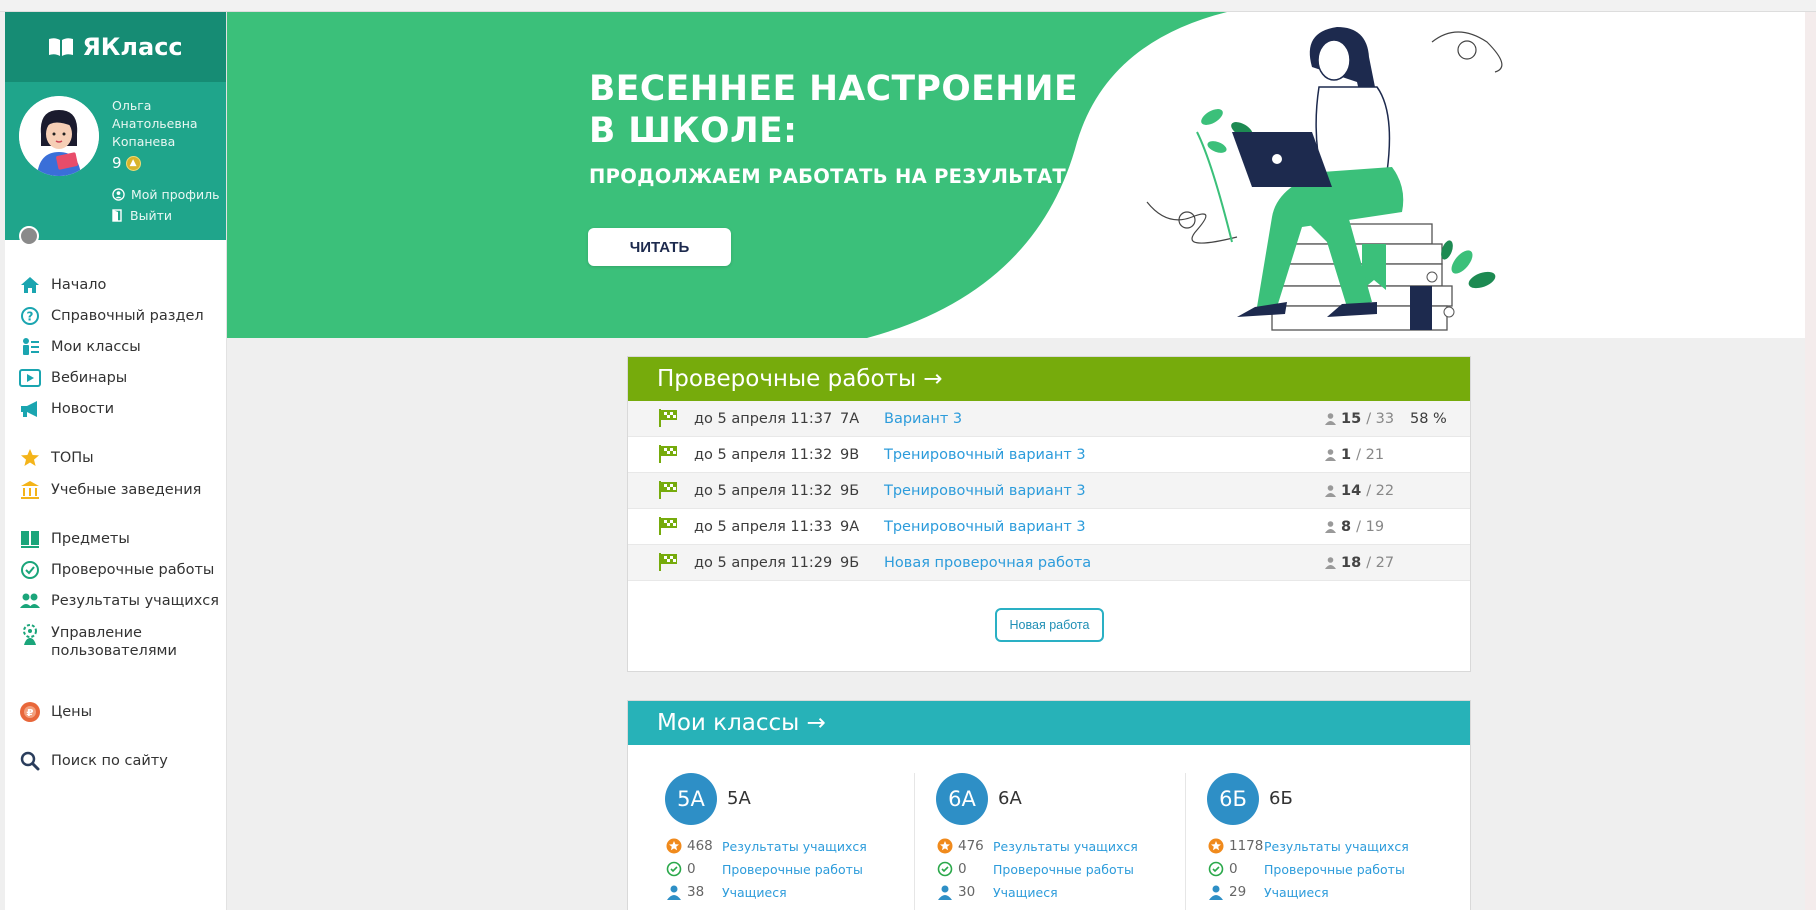 Image resolution: width=1816 pixels, height=910 pixels. I want to click on help-icon: ?, so click(30, 316).